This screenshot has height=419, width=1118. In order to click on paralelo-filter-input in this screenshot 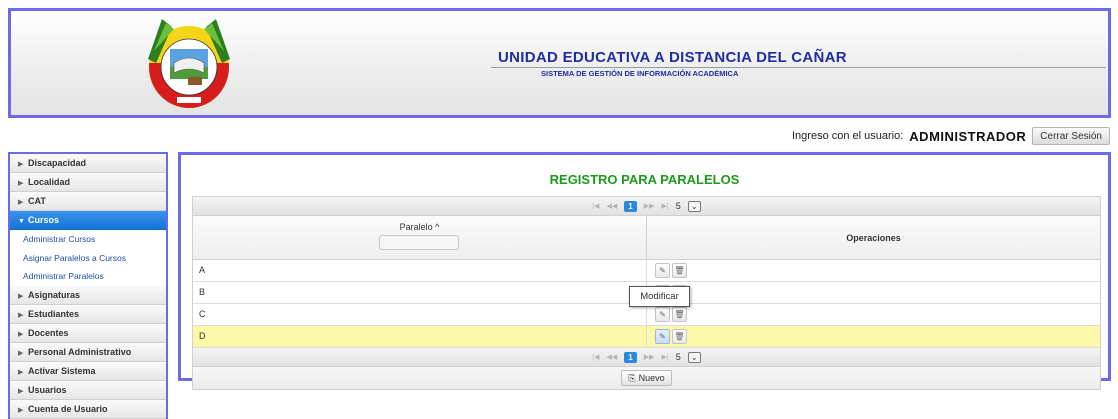, I will do `click(419, 242)`.